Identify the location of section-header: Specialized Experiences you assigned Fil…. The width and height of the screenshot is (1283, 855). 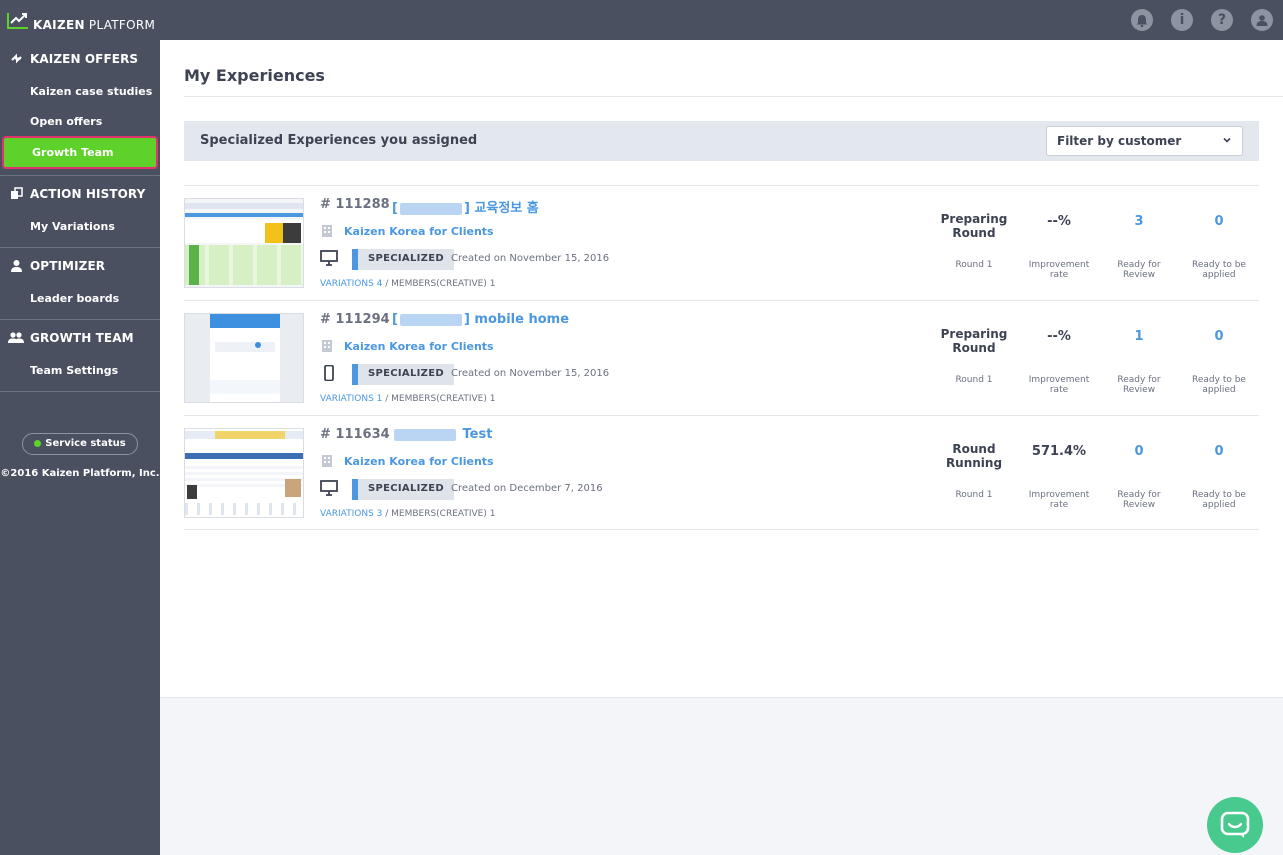
(721, 141).